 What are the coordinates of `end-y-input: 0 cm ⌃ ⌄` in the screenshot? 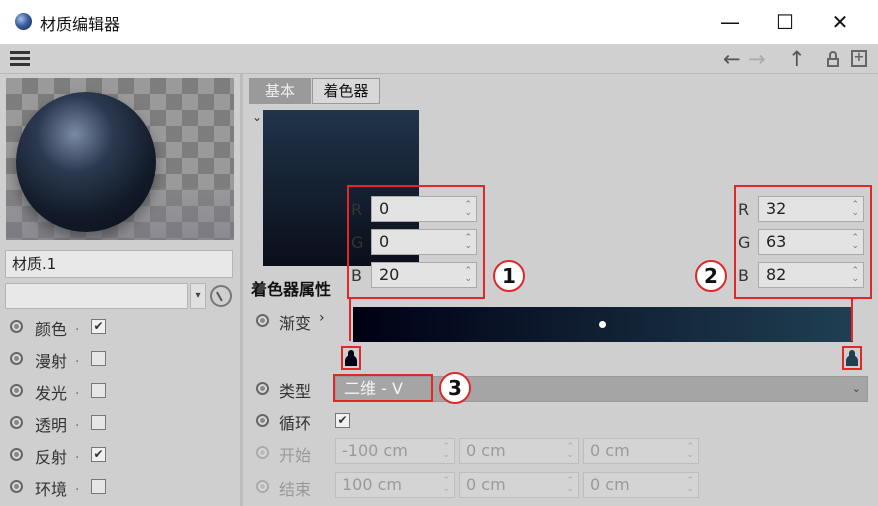 It's located at (519, 485).